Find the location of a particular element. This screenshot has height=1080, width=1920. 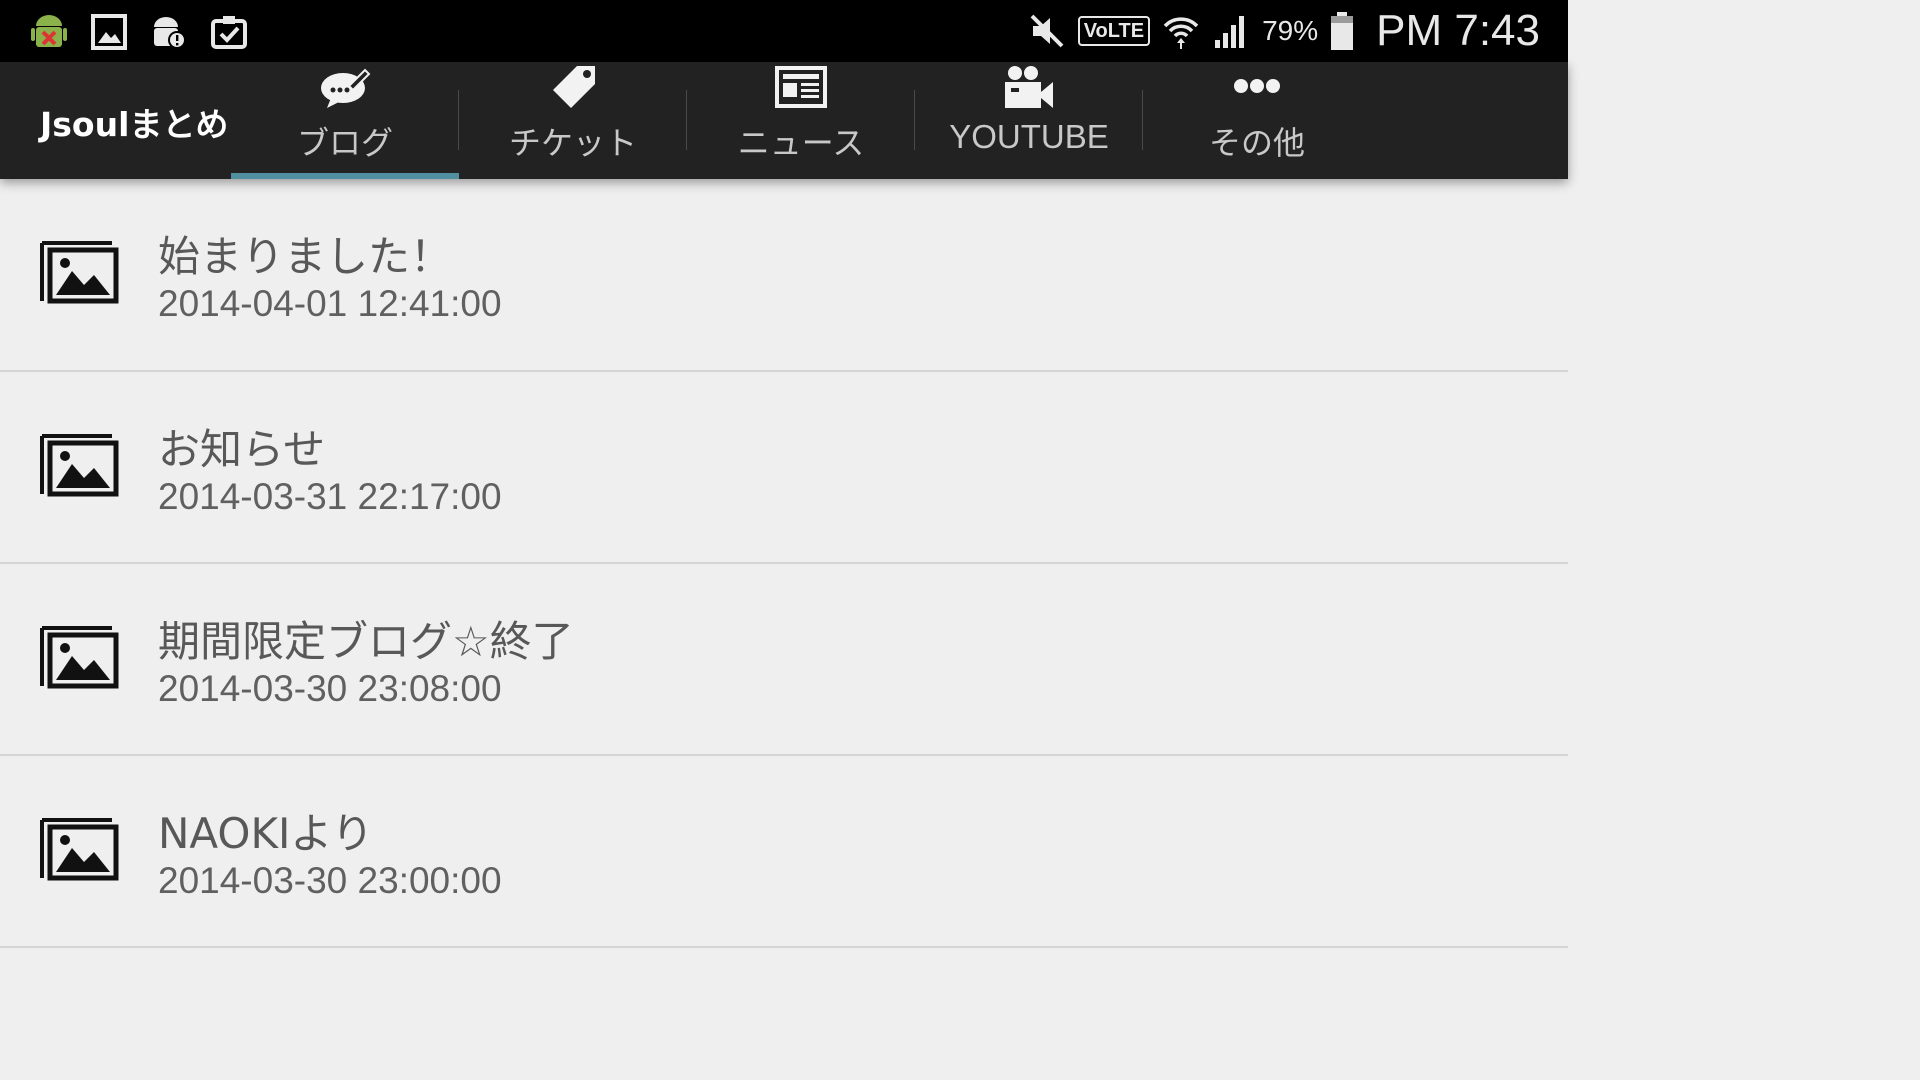

clock: PM 7:43 is located at coordinates (1458, 30).